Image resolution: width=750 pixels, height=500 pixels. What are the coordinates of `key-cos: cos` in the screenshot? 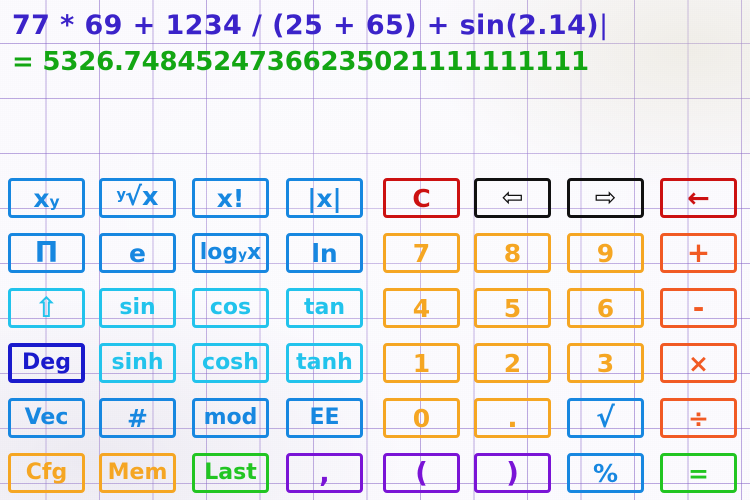 It's located at (230, 308).